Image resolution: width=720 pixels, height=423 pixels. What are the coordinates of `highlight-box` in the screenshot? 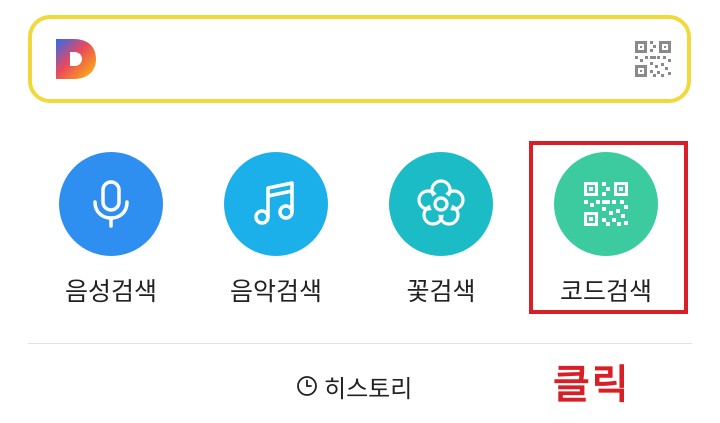 It's located at (608, 227).